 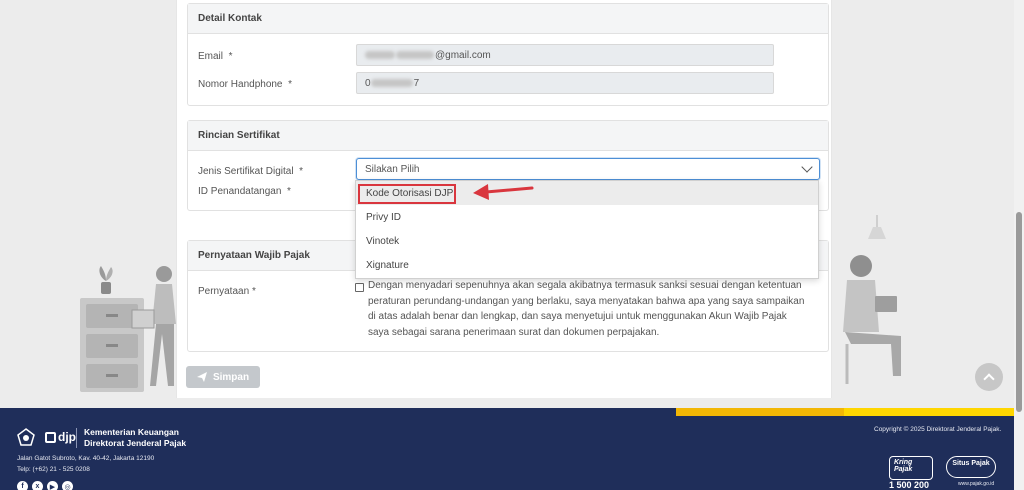 I want to click on person-illustration-right, so click(x=880, y=316).